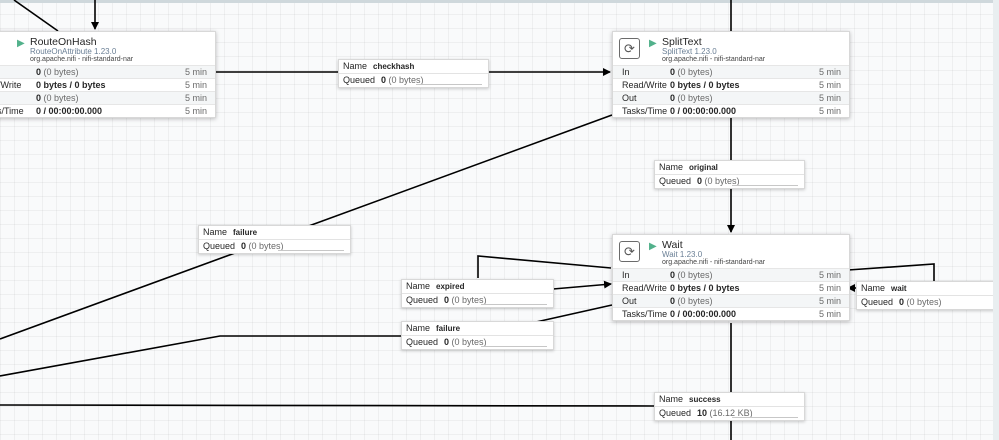  Describe the element at coordinates (107, 84) in the screenshot. I see `stat-row: ead/Write 0 bytes / 0 bytes 5 min` at that location.